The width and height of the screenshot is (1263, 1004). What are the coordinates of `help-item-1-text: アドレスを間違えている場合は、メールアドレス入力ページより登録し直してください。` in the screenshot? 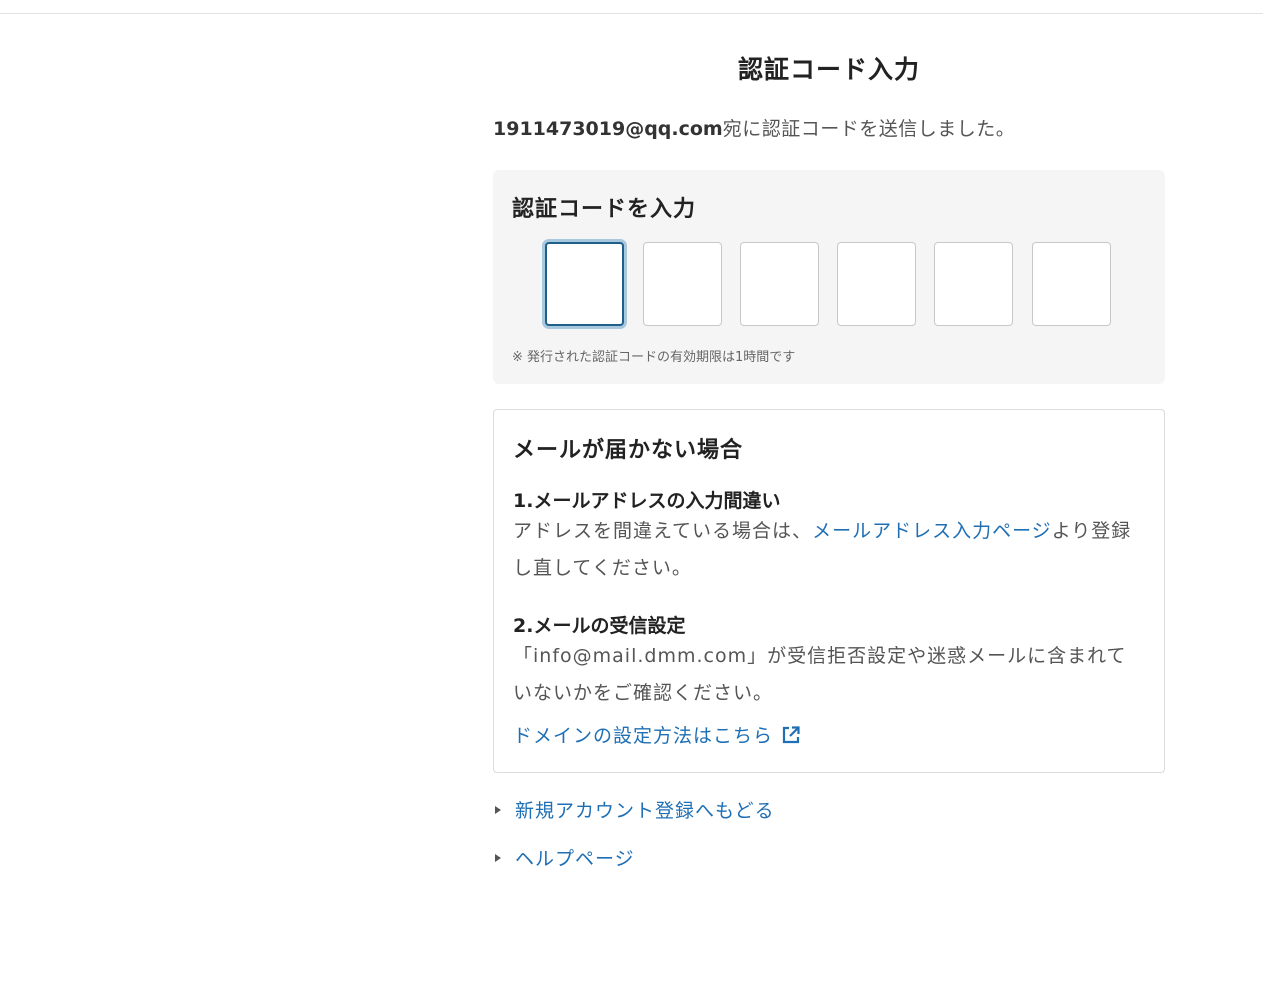 It's located at (828, 550).